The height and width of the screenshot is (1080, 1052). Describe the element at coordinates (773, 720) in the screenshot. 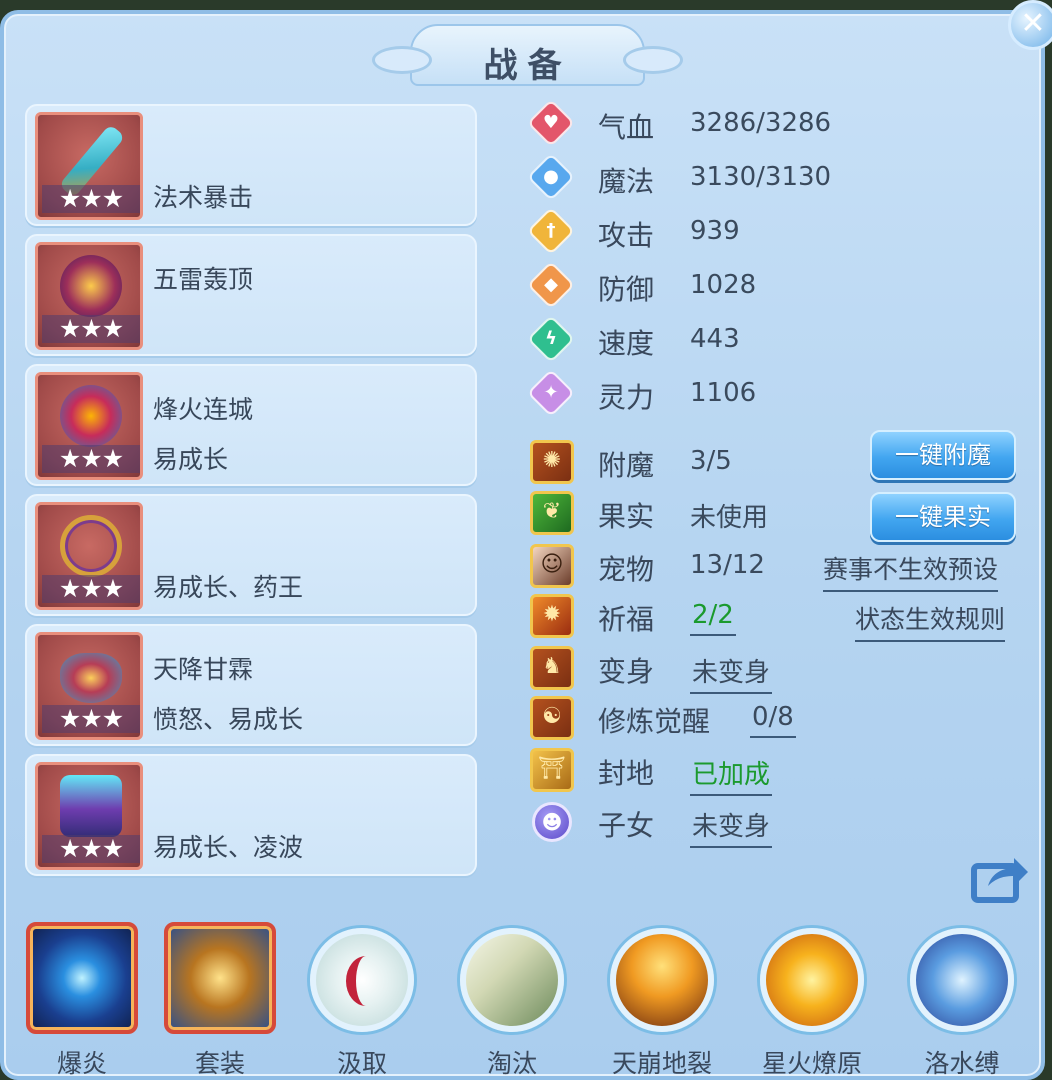

I see `cultivation-value-link: 0/8` at that location.